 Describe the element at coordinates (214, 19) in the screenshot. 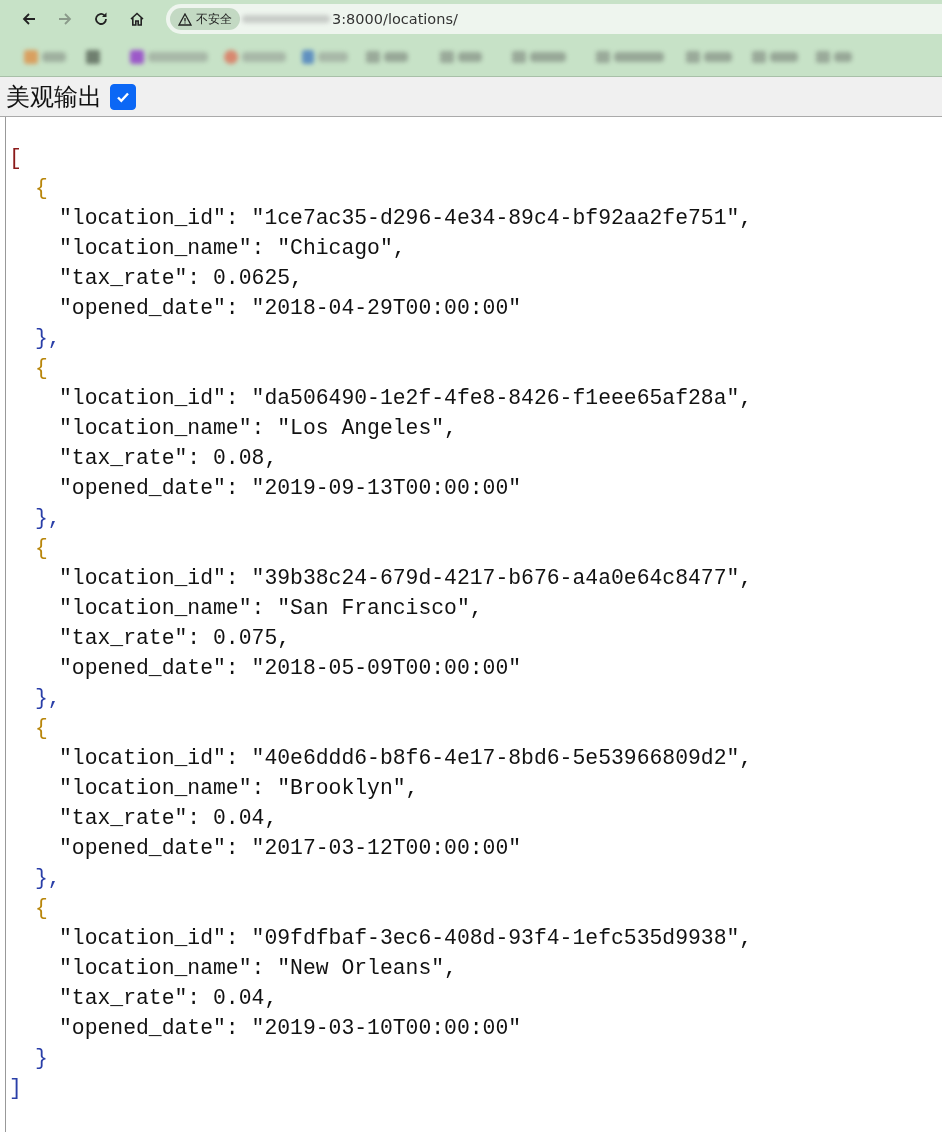

I see `security-label: 不安全` at that location.